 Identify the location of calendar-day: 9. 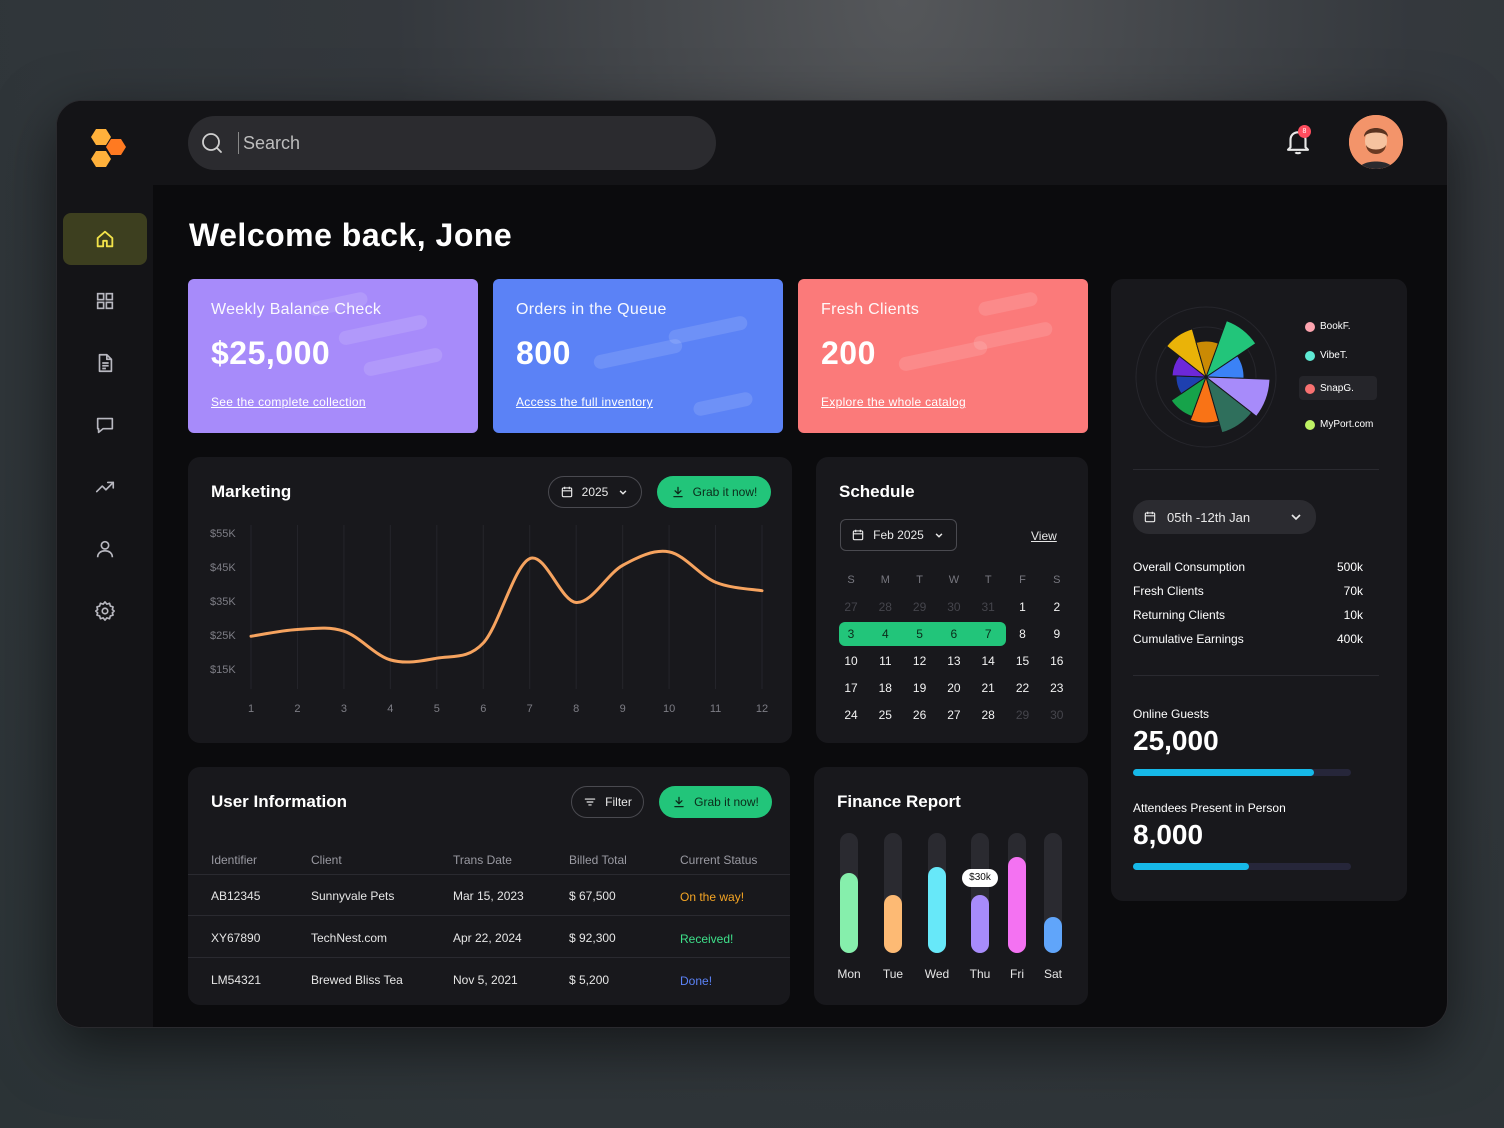
(1057, 634).